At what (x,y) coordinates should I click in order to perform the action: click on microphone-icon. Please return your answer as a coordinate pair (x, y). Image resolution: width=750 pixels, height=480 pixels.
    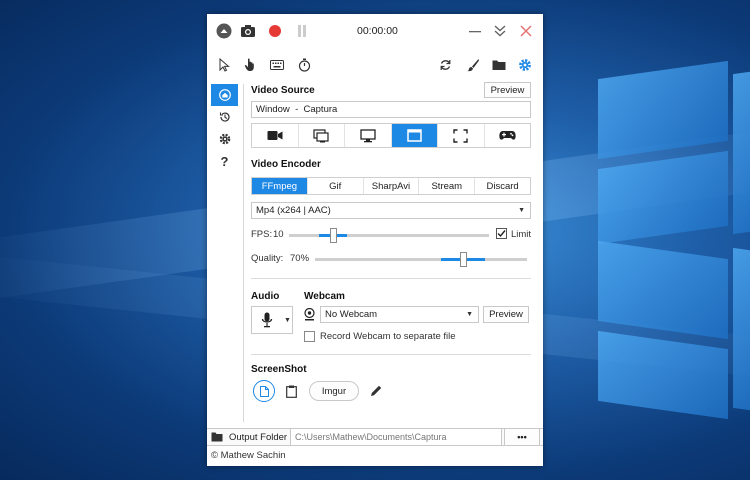
    Looking at the image, I should click on (267, 320).